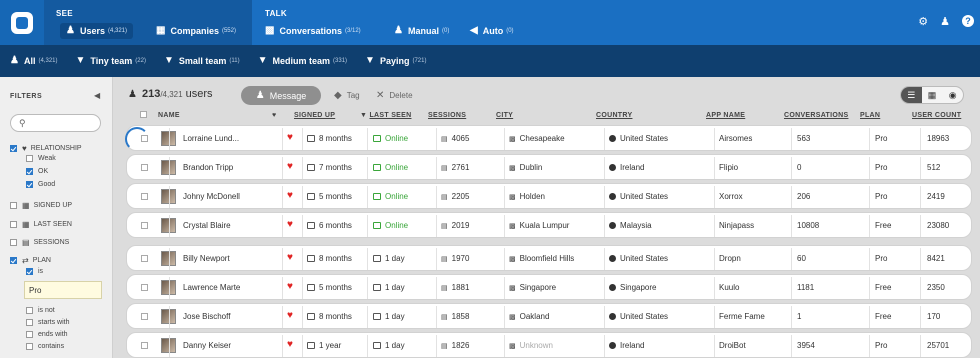  What do you see at coordinates (13, 242) in the screenshot?
I see `sessions-checkbox` at bounding box center [13, 242].